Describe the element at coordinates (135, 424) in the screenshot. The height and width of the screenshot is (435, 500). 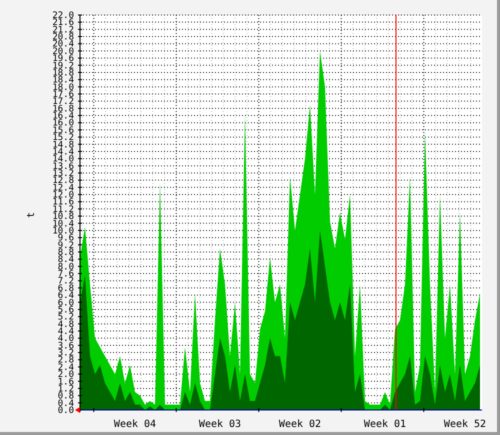
I see `x-tick-label: Week 04` at that location.